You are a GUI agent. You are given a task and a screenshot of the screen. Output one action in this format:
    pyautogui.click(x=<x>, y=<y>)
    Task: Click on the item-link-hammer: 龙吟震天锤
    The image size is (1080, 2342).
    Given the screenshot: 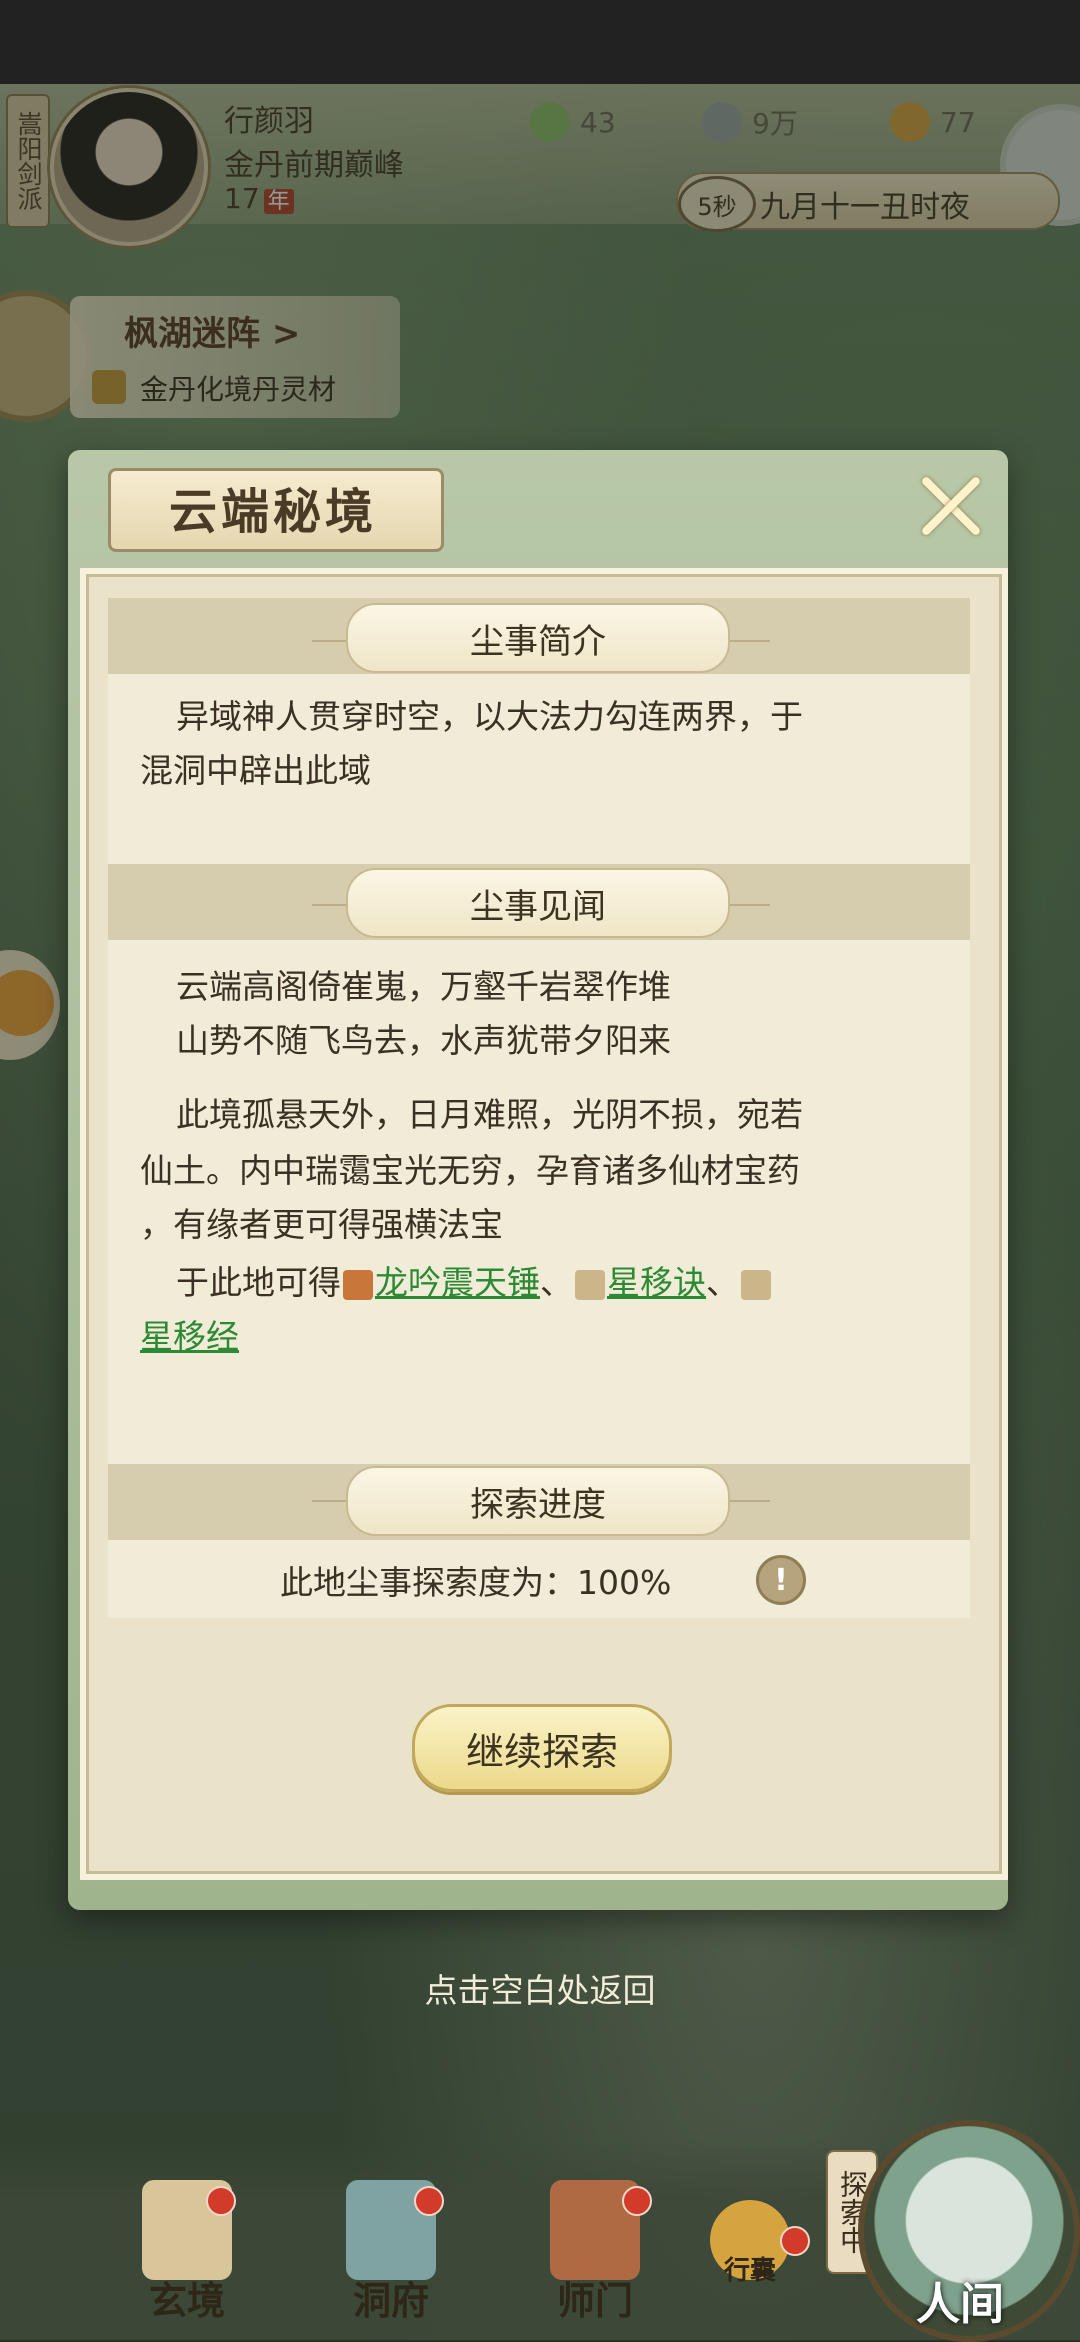 What is the action you would take?
    pyautogui.click(x=457, y=1282)
    